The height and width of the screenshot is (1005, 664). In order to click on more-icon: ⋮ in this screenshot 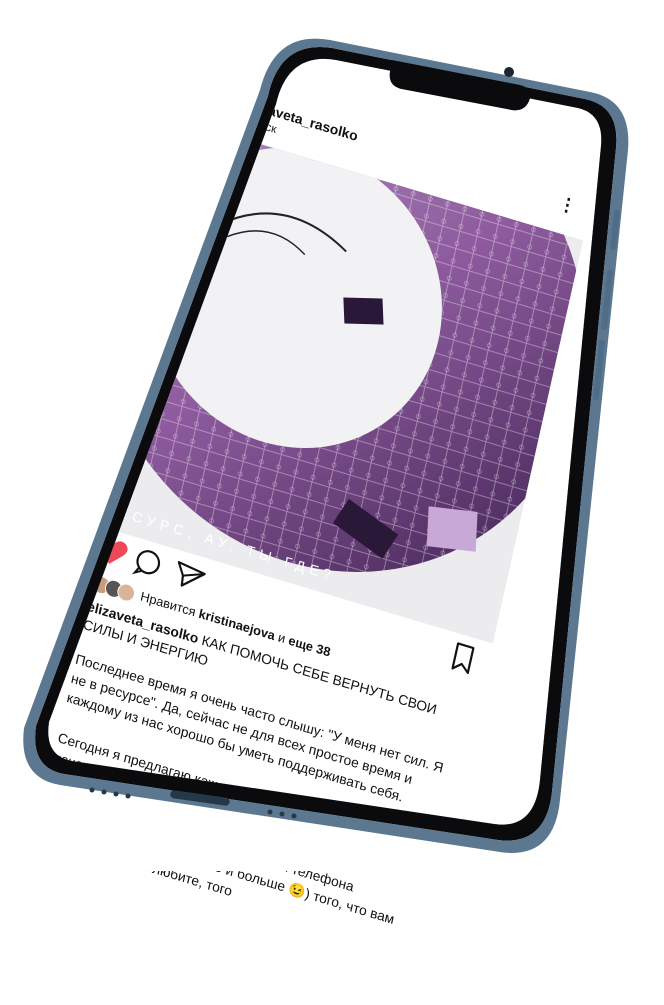, I will do `click(567, 205)`.